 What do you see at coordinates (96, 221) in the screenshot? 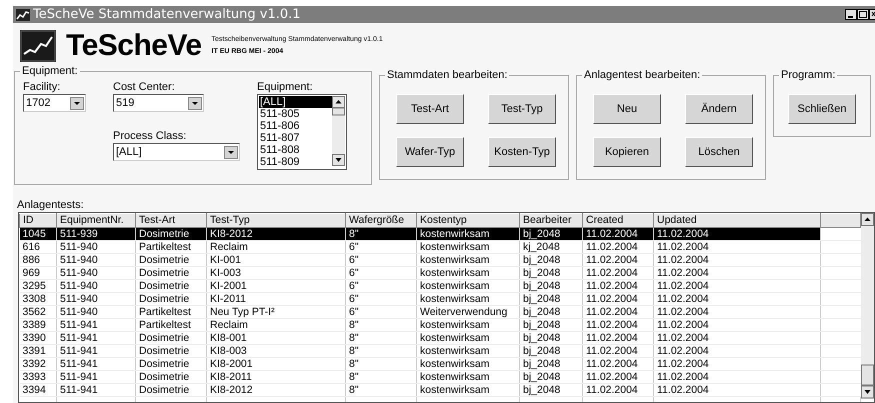
I see `column-header: EquipmentNr.` at bounding box center [96, 221].